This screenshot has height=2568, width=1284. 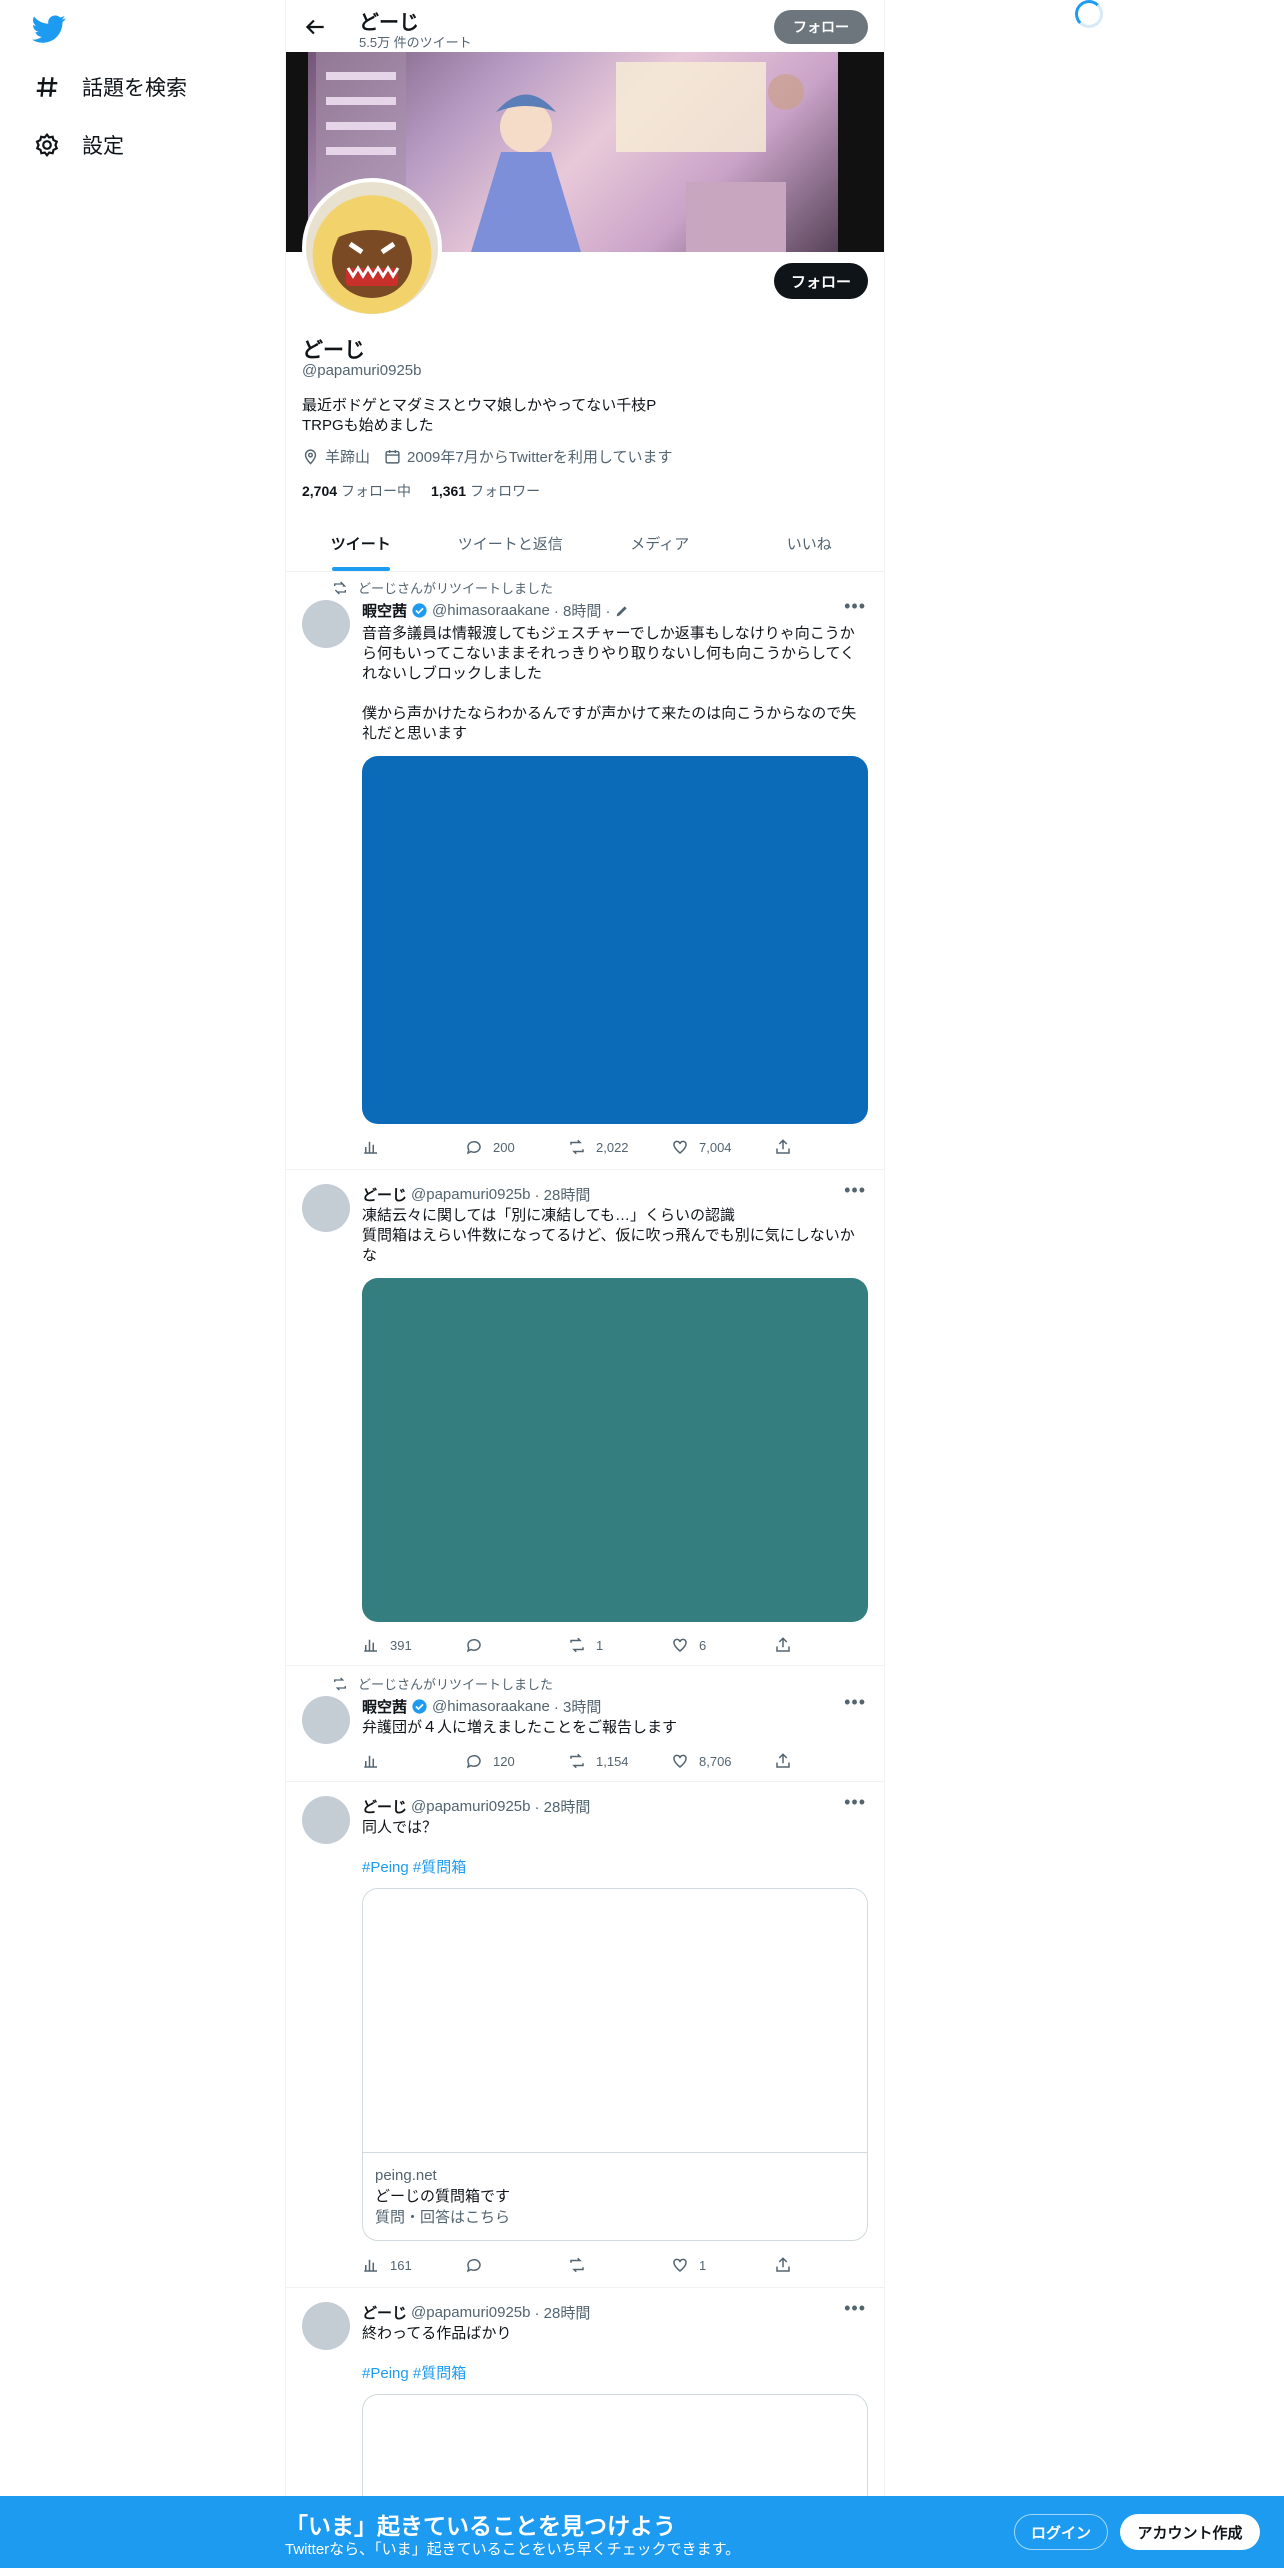 What do you see at coordinates (615, 2064) in the screenshot?
I see `link-card: peing.net どーじの質問箱です 質問・回答はこちら` at bounding box center [615, 2064].